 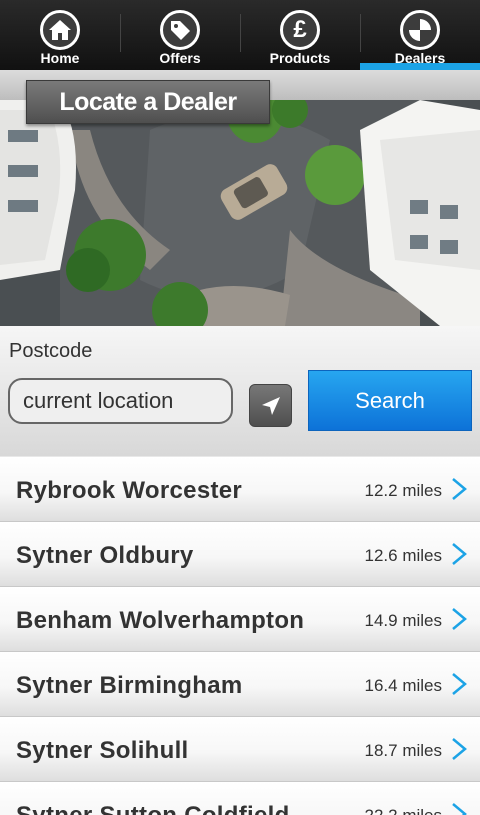 I want to click on dealer-name: Sytner Solihull, so click(x=102, y=750).